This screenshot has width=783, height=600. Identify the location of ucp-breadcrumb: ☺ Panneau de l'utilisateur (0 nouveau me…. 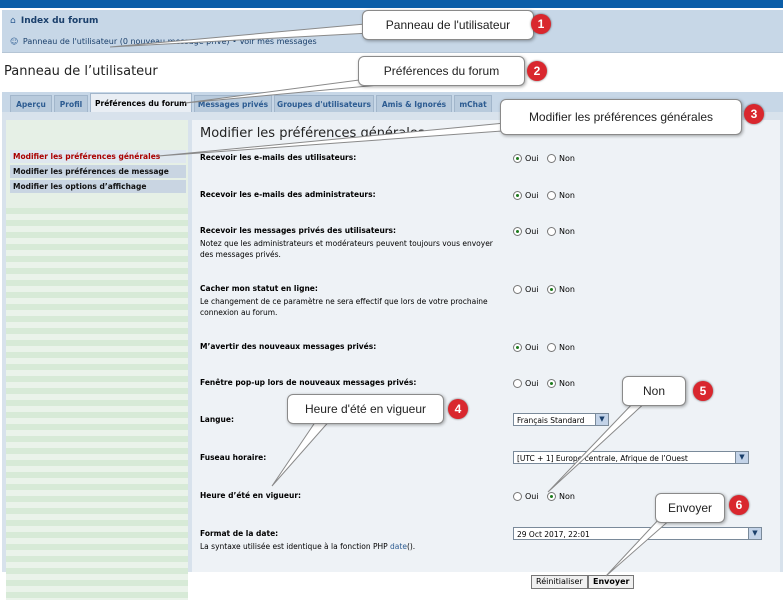
(163, 41).